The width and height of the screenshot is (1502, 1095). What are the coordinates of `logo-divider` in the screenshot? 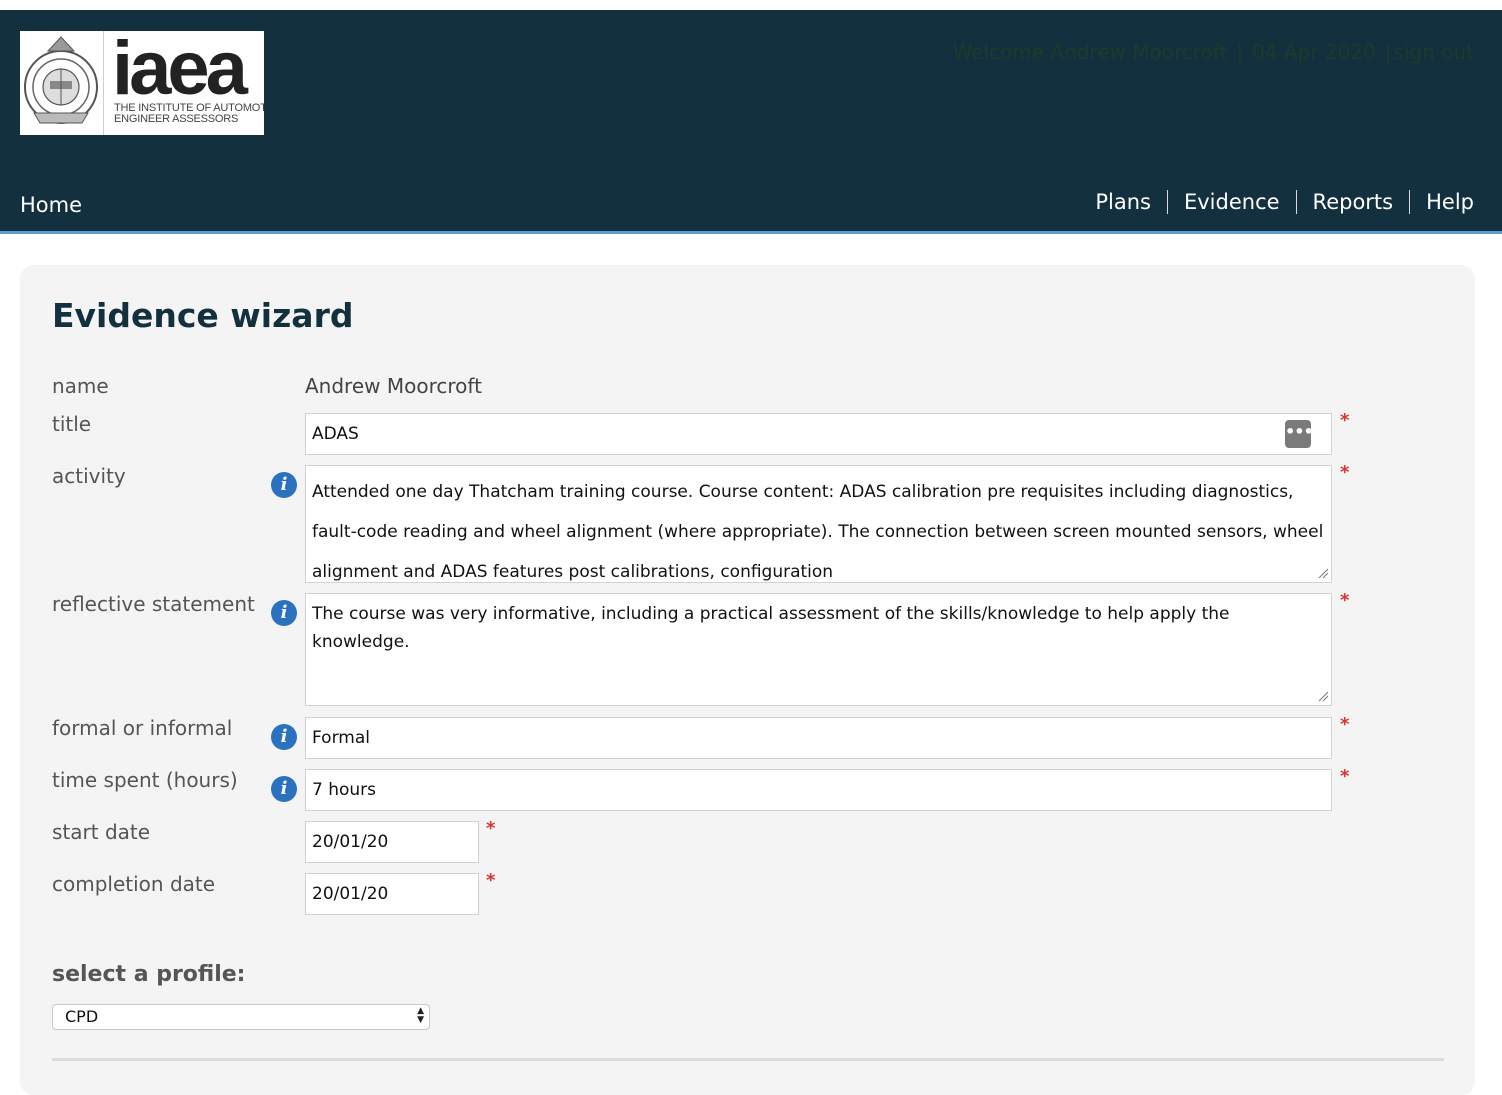 It's located at (103, 83).